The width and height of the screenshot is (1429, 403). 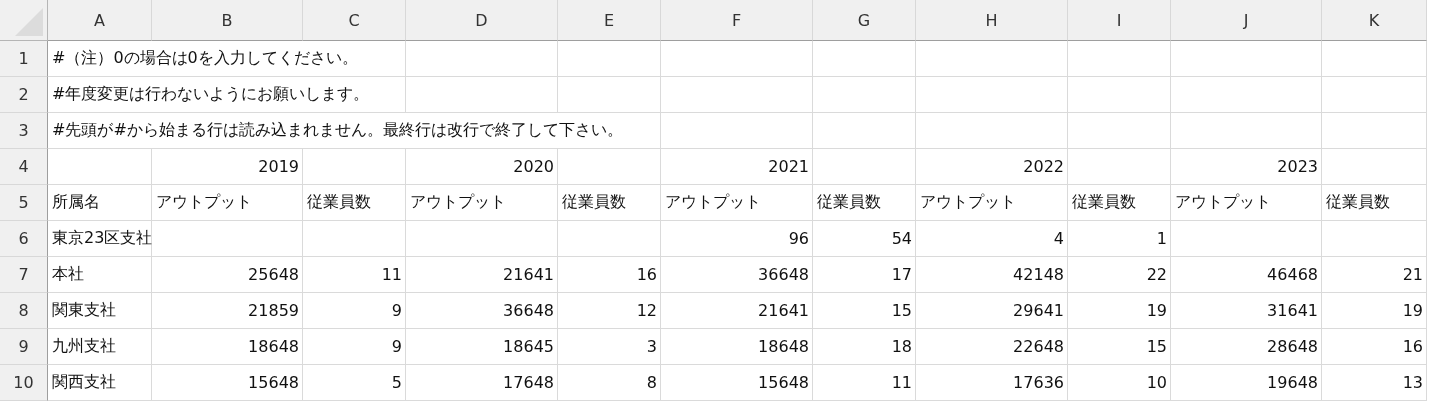 I want to click on table-cell: #（注）0の場合は0を入力してください。, so click(x=227, y=59).